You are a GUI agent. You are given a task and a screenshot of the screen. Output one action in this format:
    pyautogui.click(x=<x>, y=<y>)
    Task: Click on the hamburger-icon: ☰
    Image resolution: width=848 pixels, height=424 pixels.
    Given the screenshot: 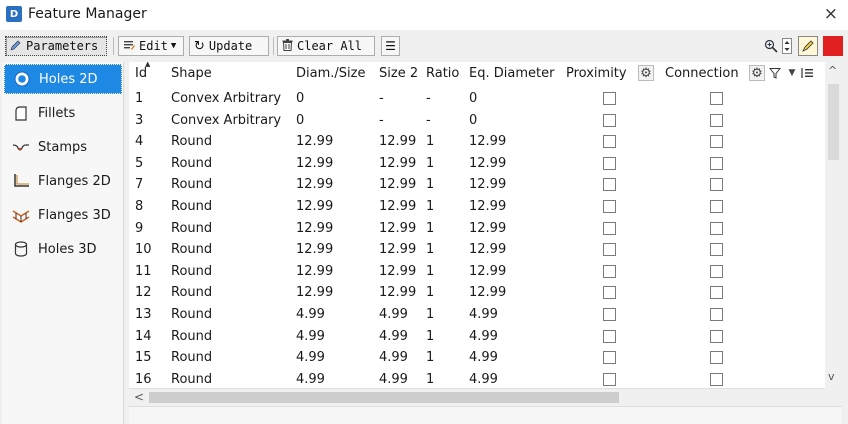 What is the action you would take?
    pyautogui.click(x=390, y=46)
    